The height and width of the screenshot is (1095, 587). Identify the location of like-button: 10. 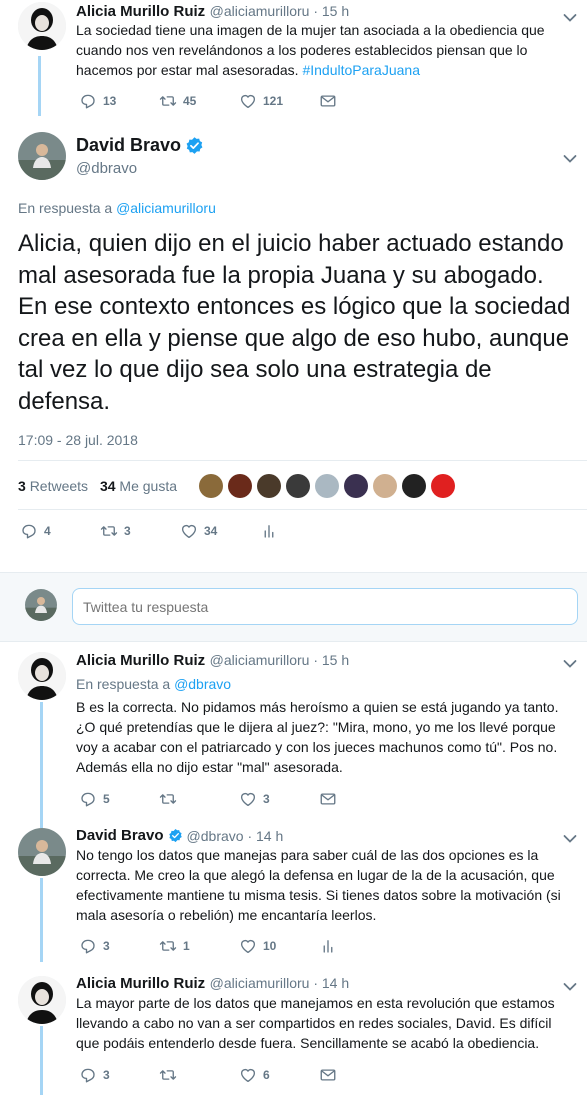
(279, 946).